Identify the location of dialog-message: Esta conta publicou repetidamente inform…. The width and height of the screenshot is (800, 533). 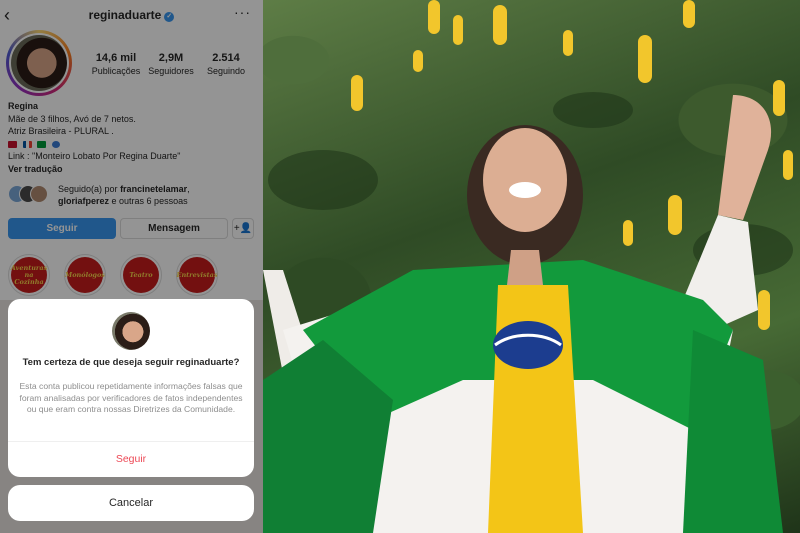
(131, 397).